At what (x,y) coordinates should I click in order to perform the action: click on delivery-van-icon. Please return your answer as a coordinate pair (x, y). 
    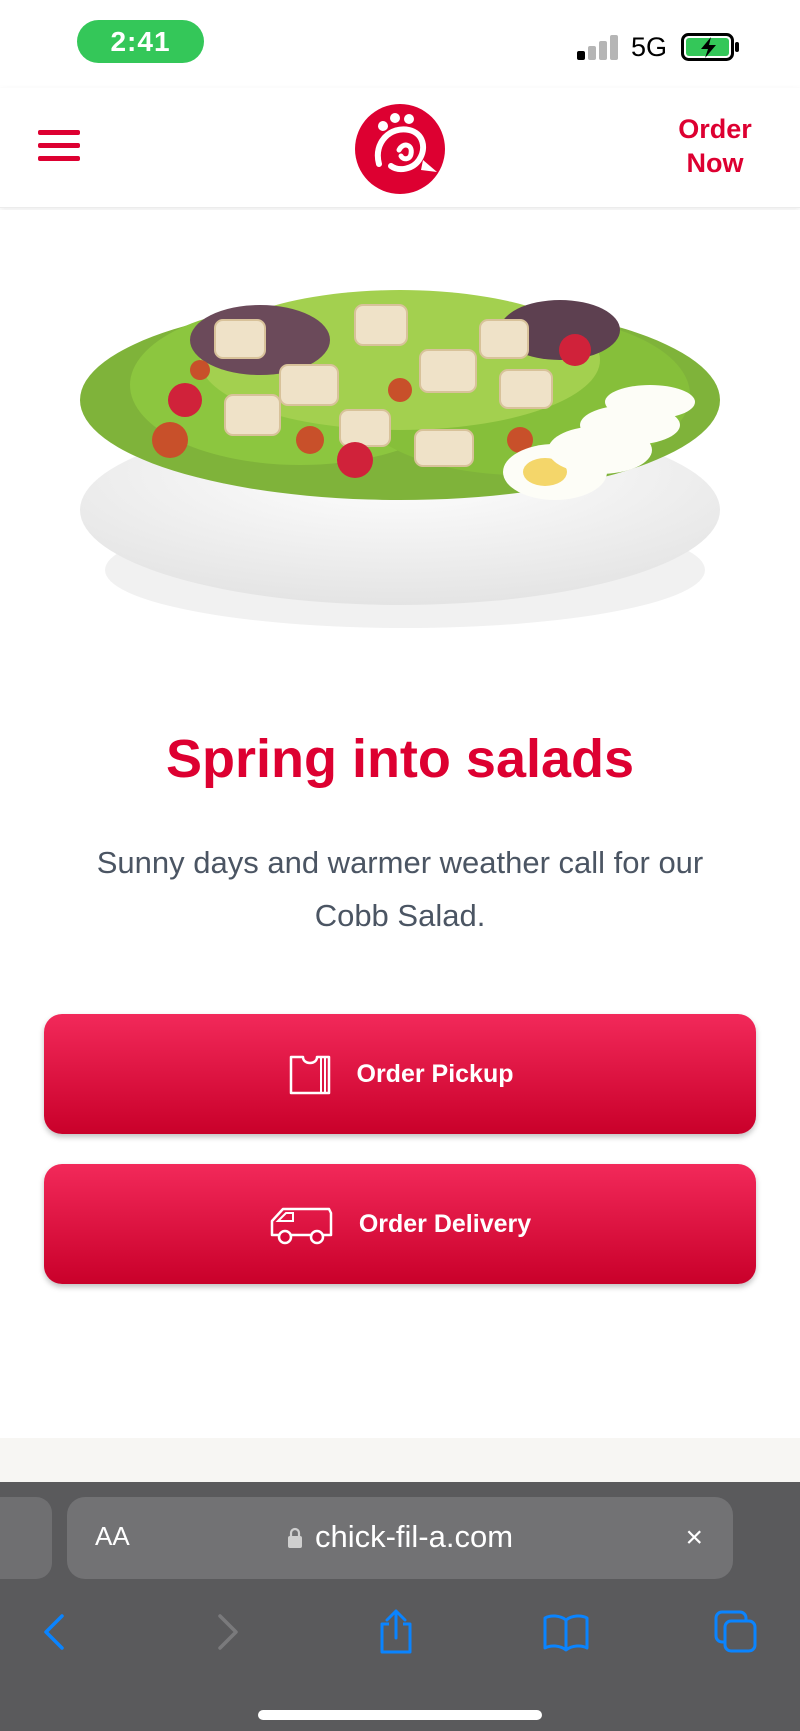
    Looking at the image, I should click on (301, 1226).